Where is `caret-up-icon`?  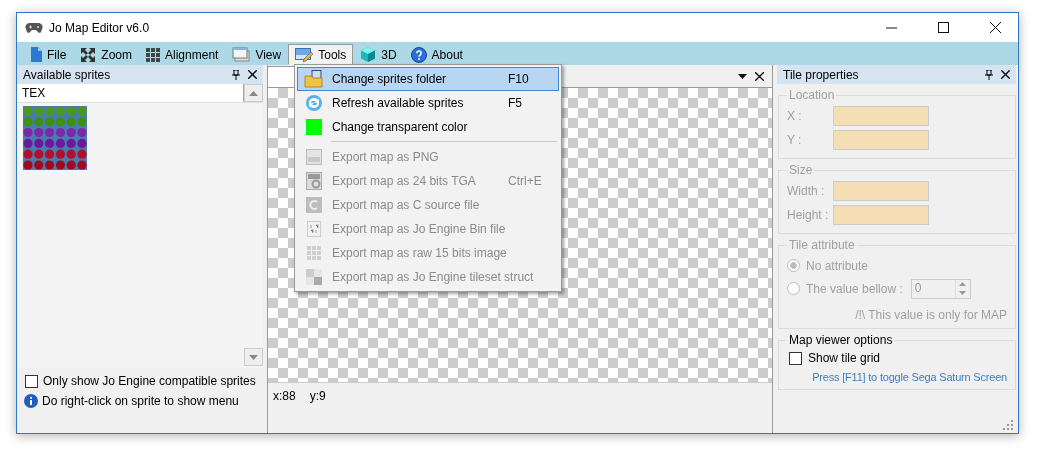
caret-up-icon is located at coordinates (253, 93).